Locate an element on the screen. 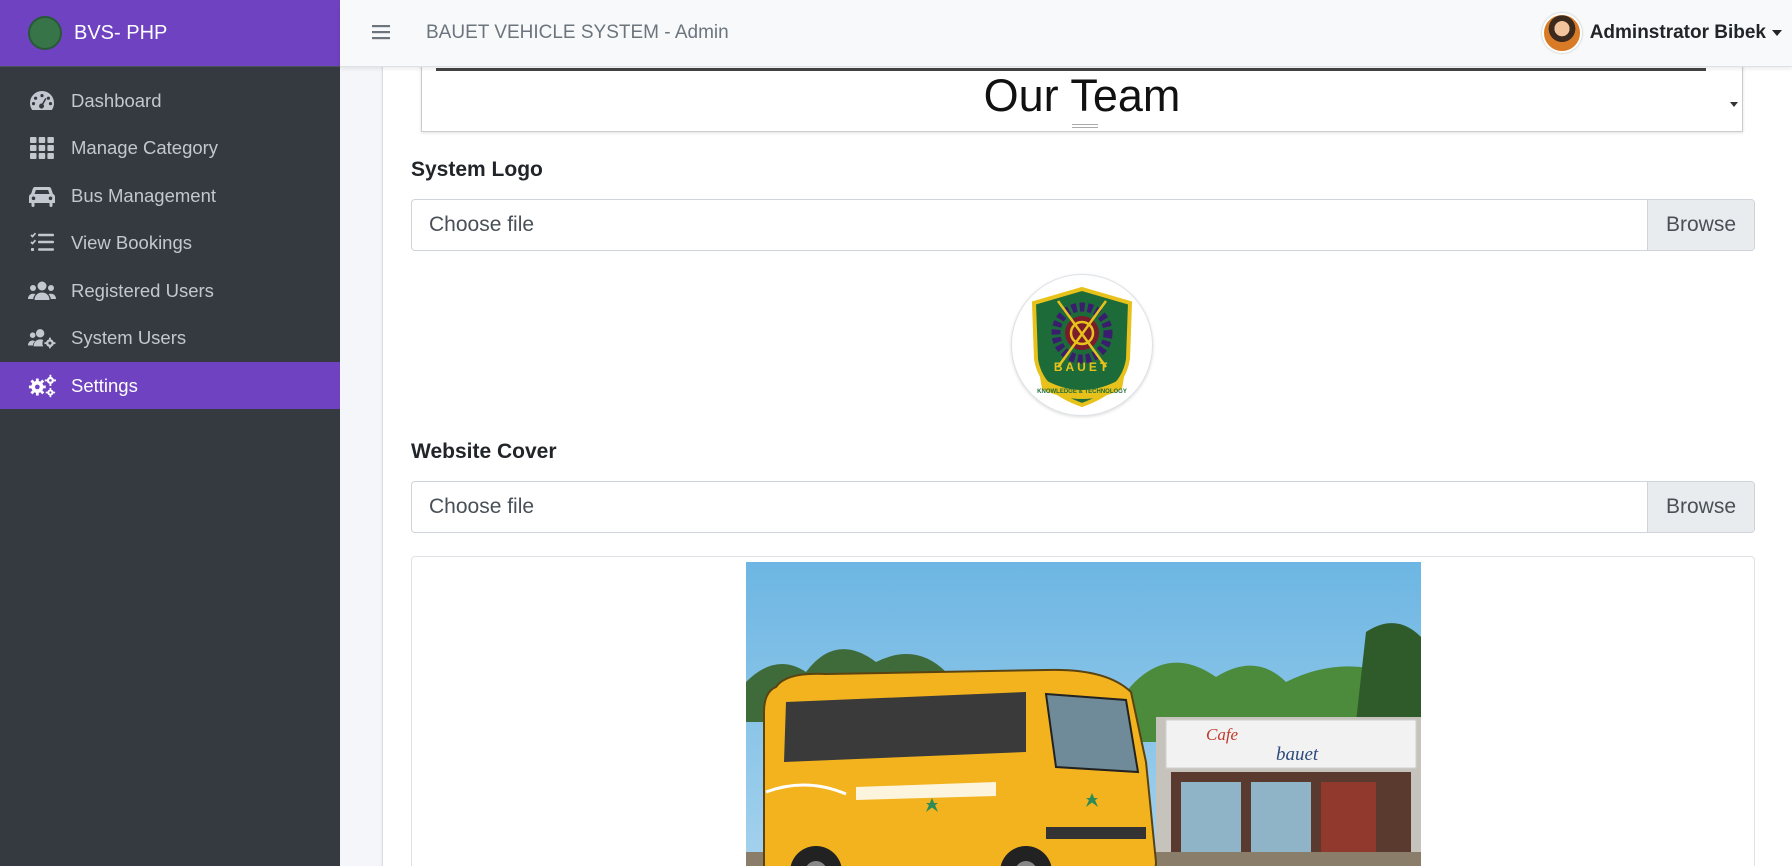 Image resolution: width=1792 pixels, height=866 pixels. bus-photo: Cafe bauet is located at coordinates (1083, 714).